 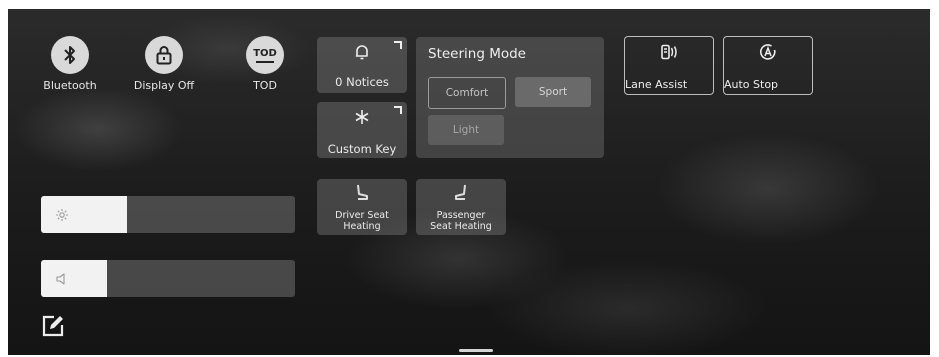 What do you see at coordinates (62, 216) in the screenshot?
I see `brightness-icon` at bounding box center [62, 216].